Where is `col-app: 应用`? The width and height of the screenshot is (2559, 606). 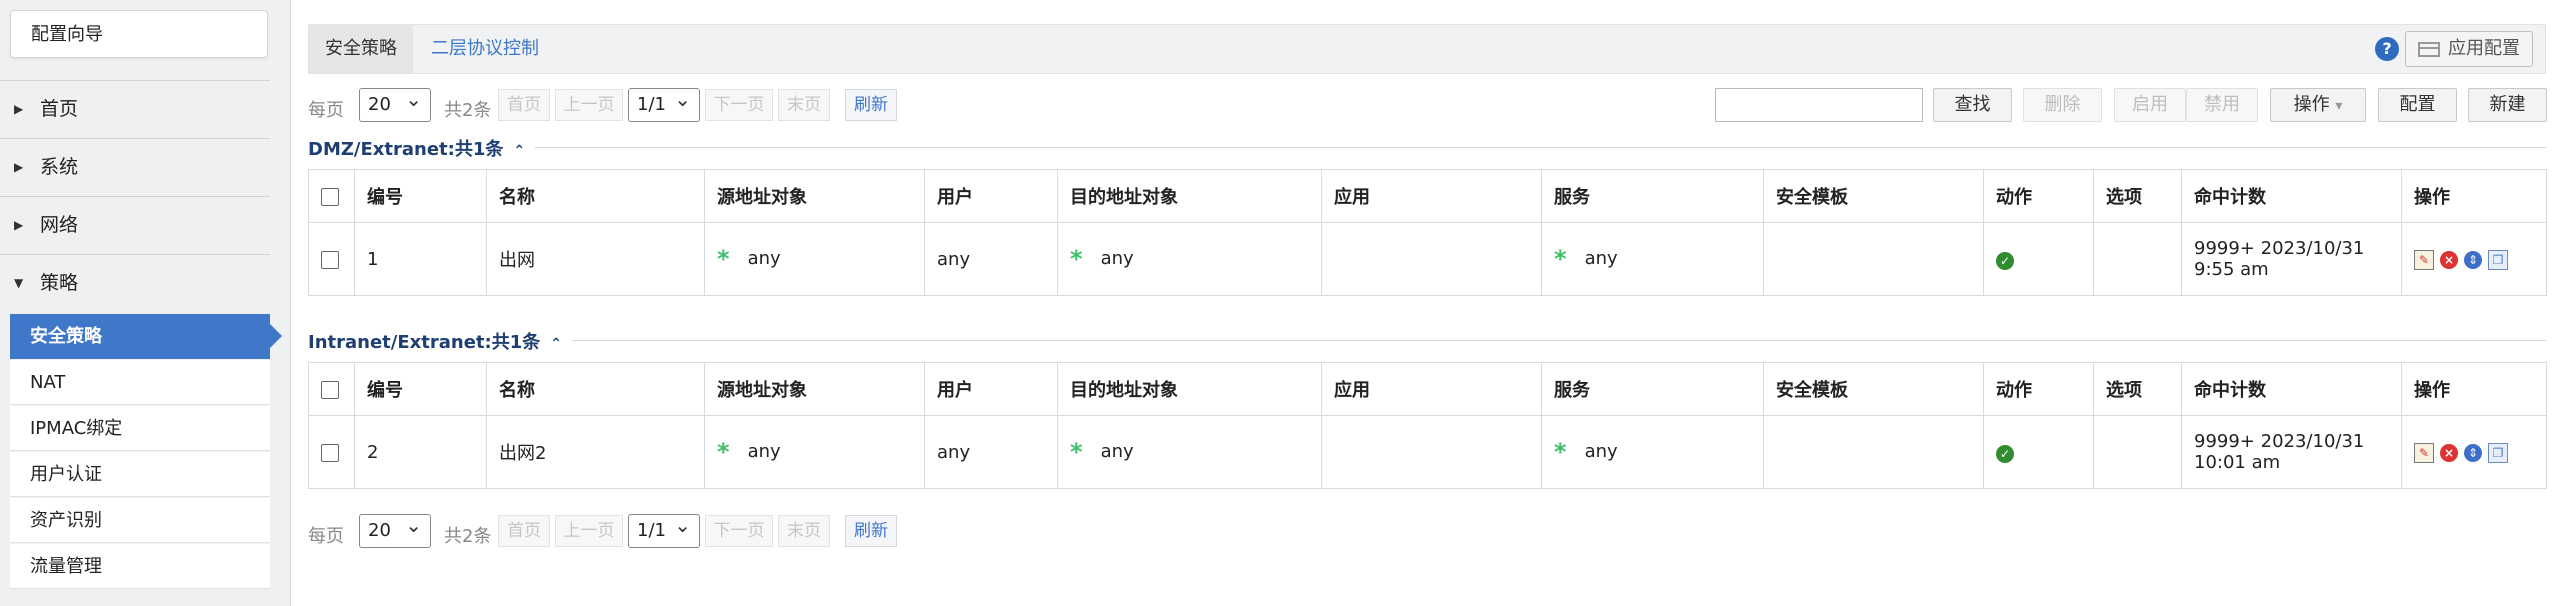 col-app: 应用 is located at coordinates (1431, 389).